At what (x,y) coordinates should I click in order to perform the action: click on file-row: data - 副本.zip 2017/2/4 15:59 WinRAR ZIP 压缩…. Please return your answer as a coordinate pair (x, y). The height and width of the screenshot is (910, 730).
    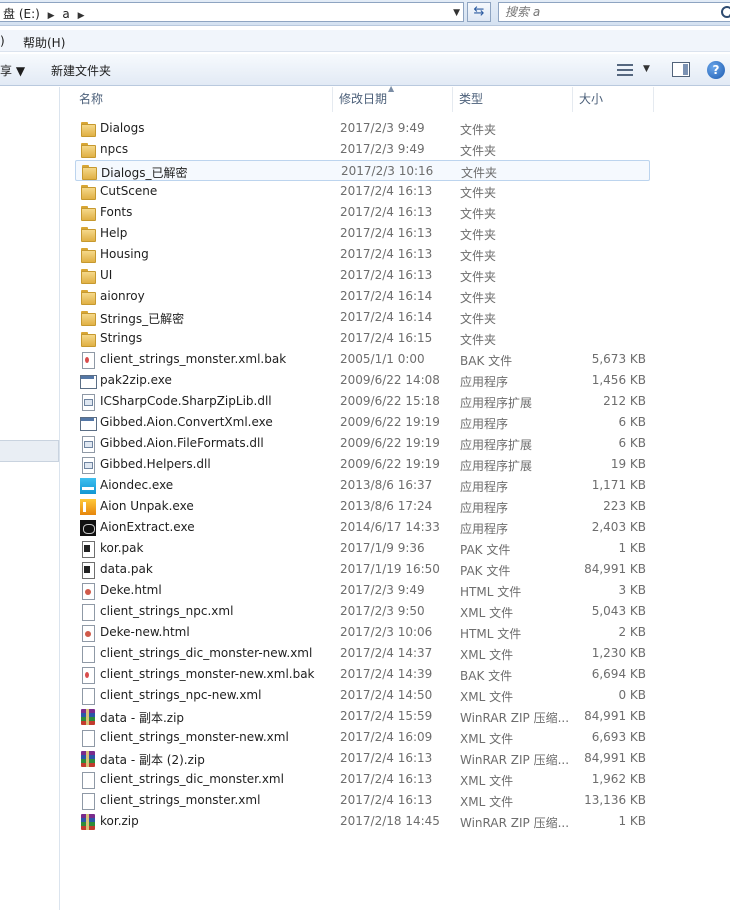
    Looking at the image, I should click on (362, 716).